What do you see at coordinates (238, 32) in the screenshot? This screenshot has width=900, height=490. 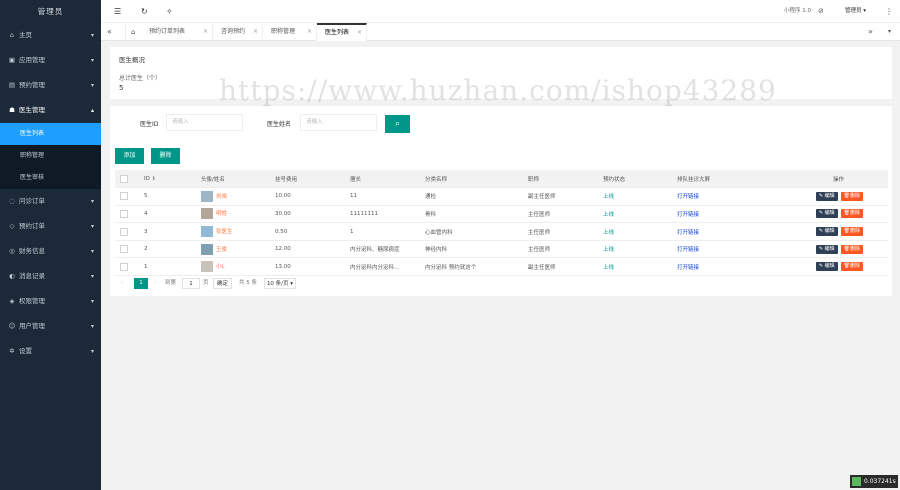 I see `tab-consult: 咨询预约 ×` at bounding box center [238, 32].